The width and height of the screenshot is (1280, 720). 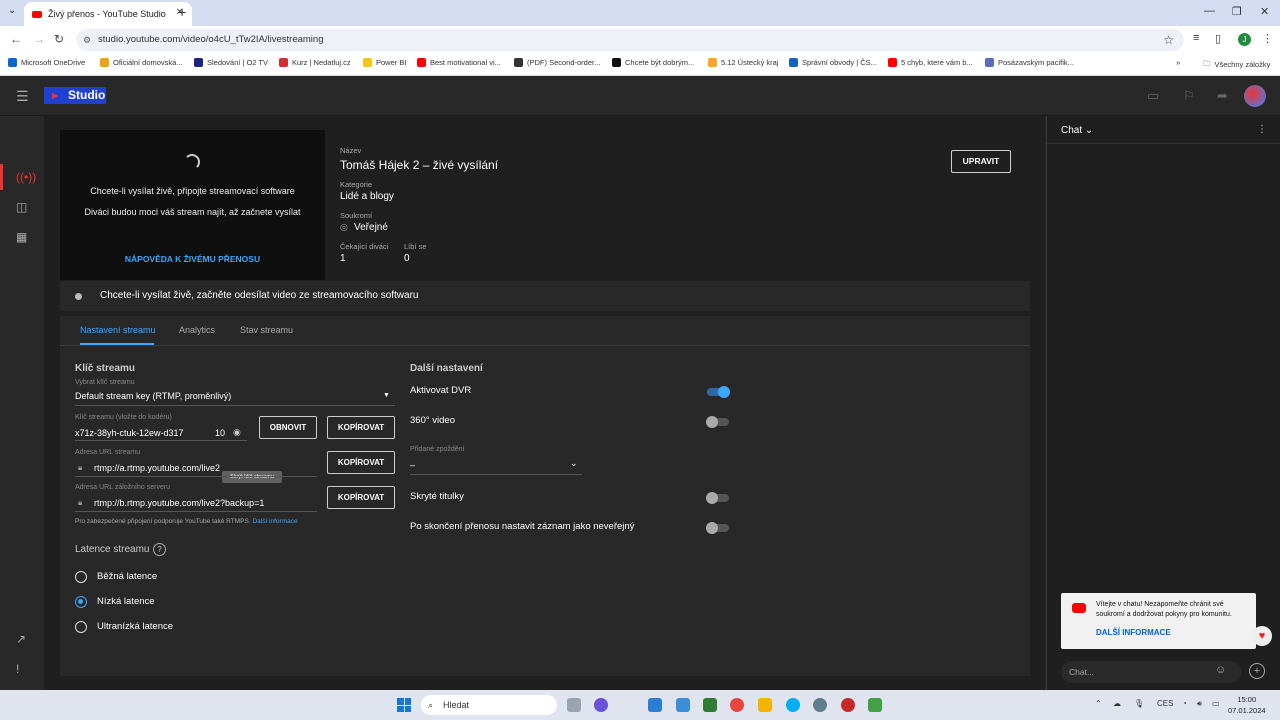 What do you see at coordinates (655, 705) in the screenshot?
I see `mail-icon` at bounding box center [655, 705].